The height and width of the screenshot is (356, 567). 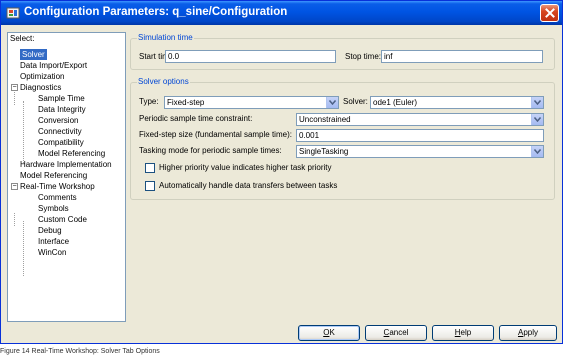 What do you see at coordinates (210, 150) in the screenshot?
I see `tasking-mode-label: Tasking mode for periodic sample times:` at bounding box center [210, 150].